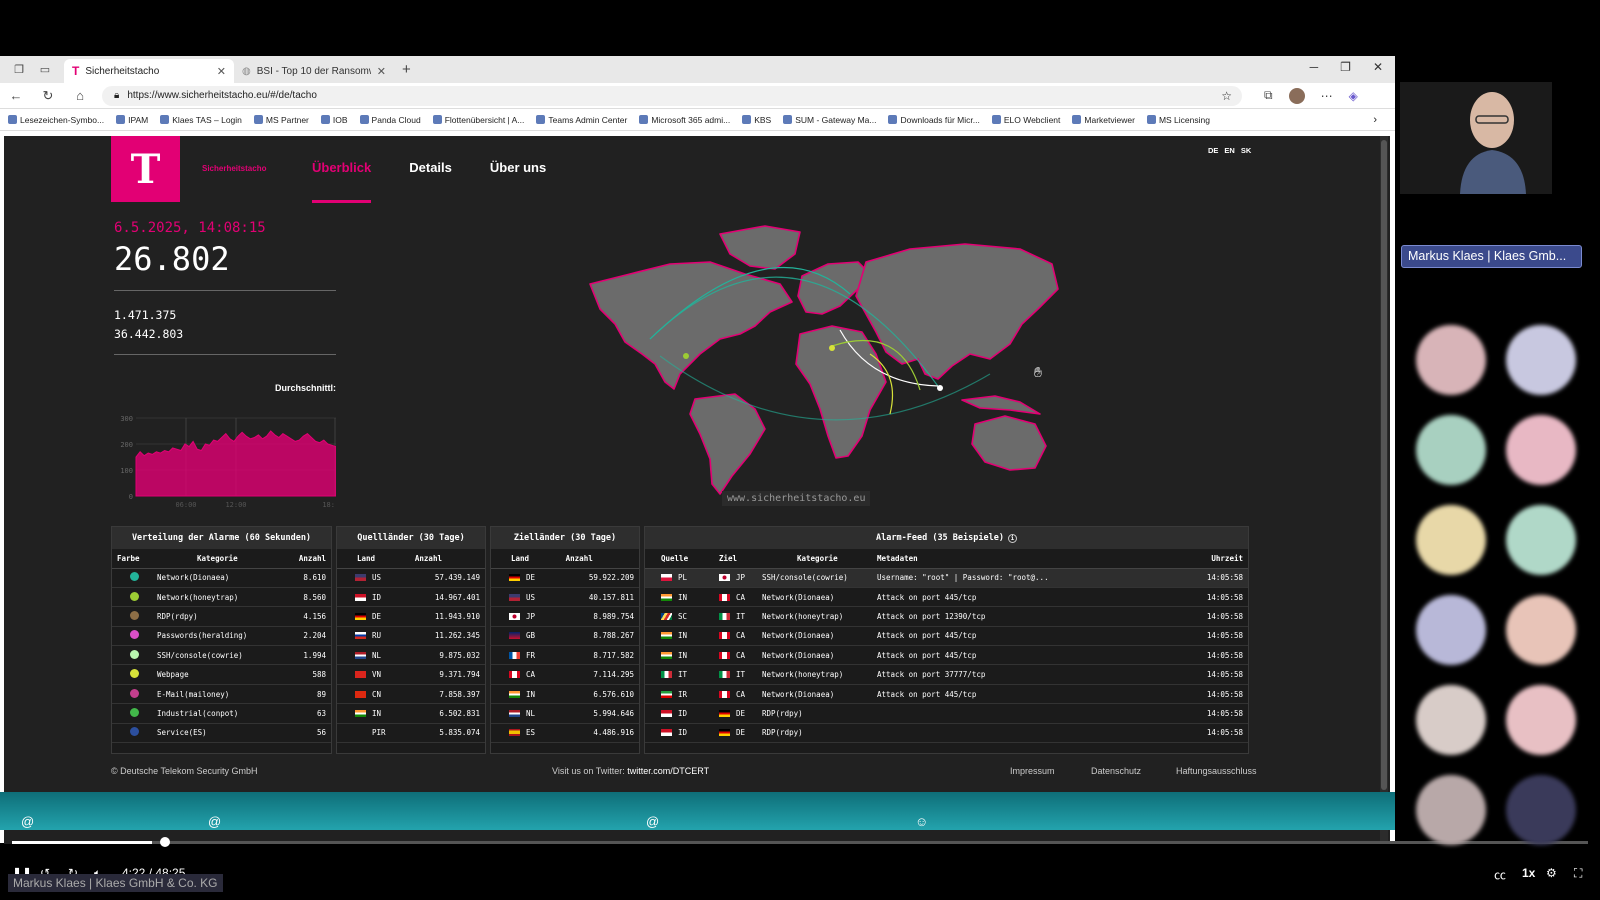  I want to click on table-row: DE 11.943.910, so click(411, 616).